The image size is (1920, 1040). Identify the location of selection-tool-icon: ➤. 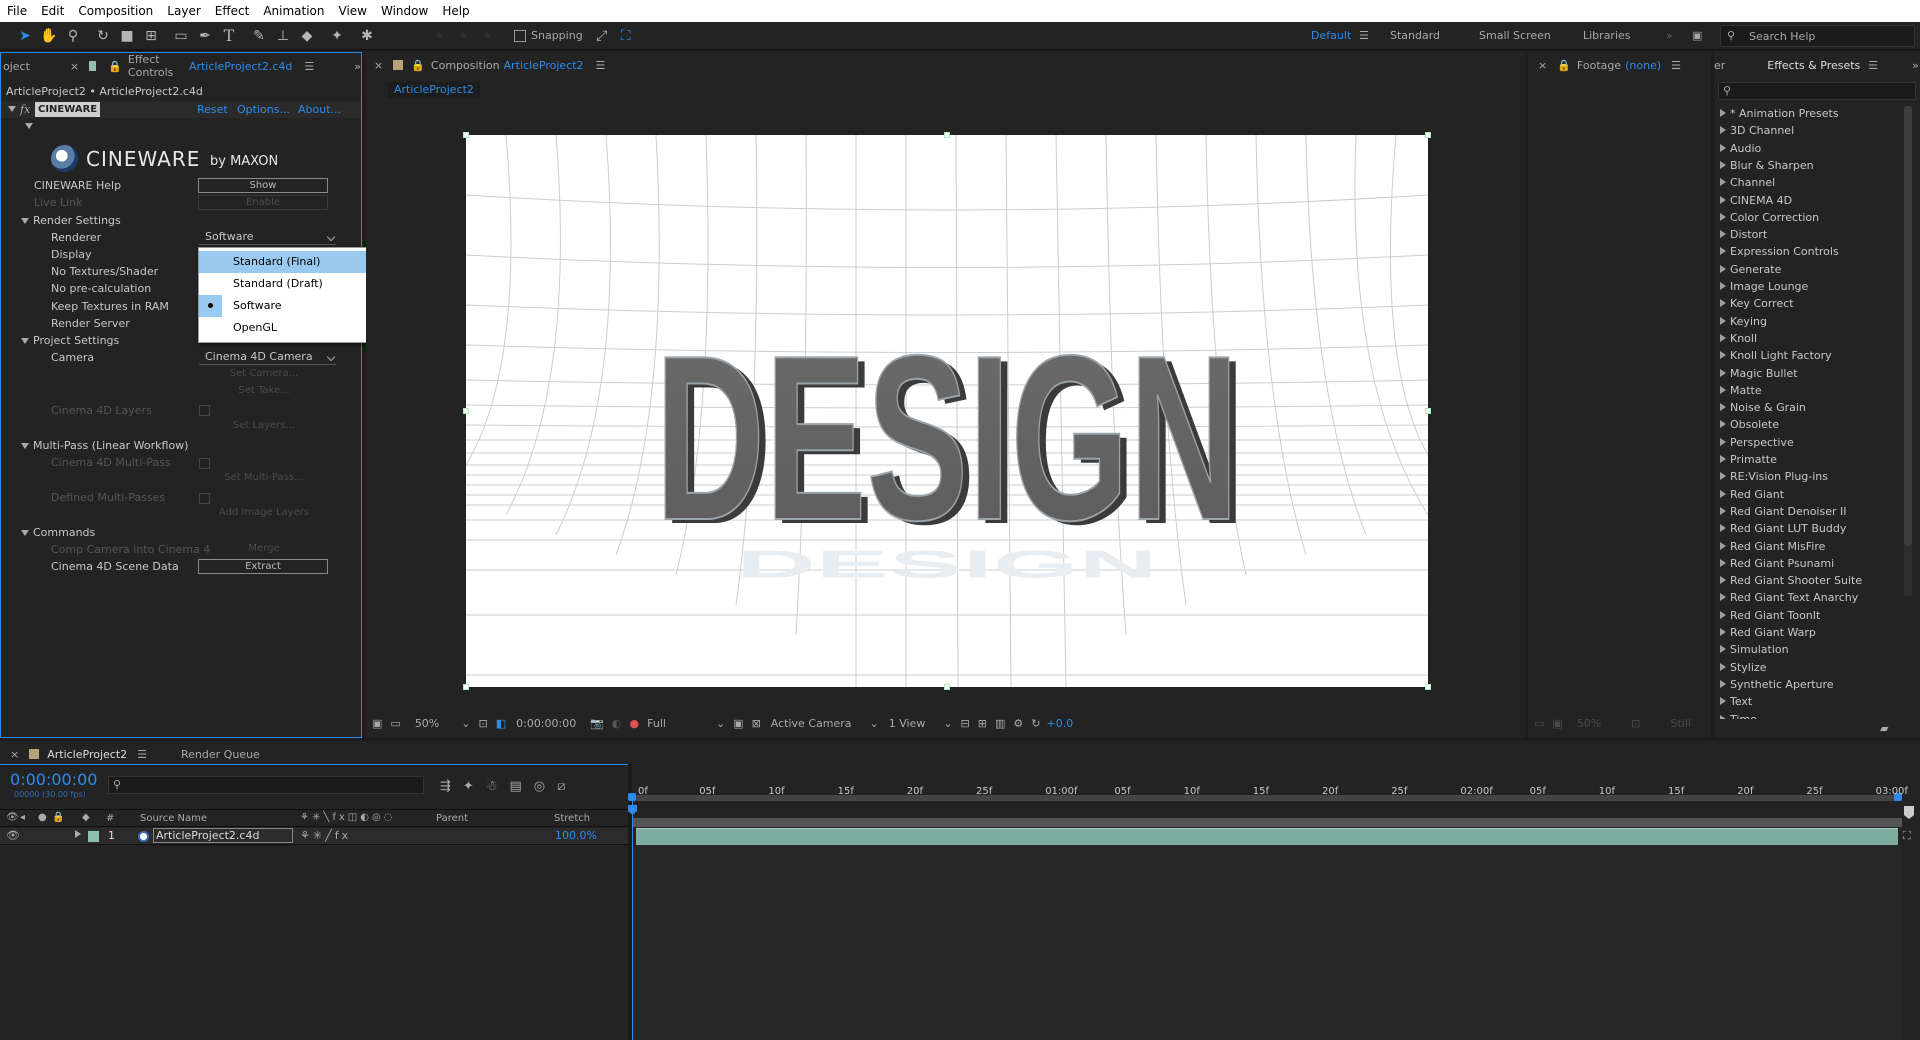
(25, 36).